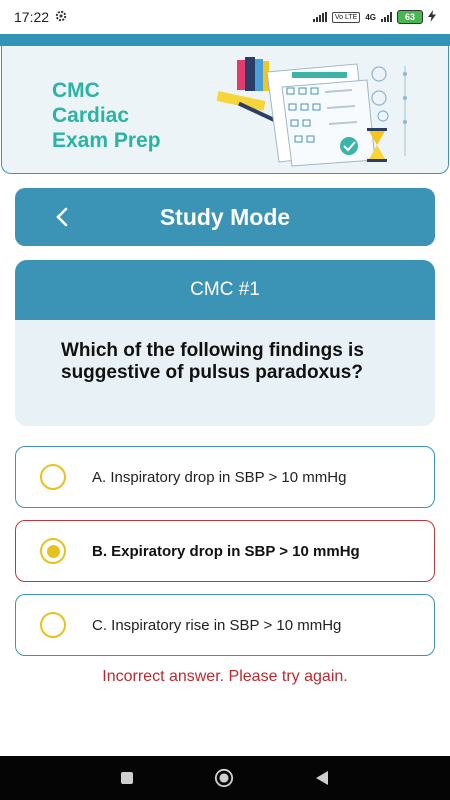 Image resolution: width=450 pixels, height=800 pixels. Describe the element at coordinates (346, 17) in the screenshot. I see `volte-badge: Vo LTE` at that location.